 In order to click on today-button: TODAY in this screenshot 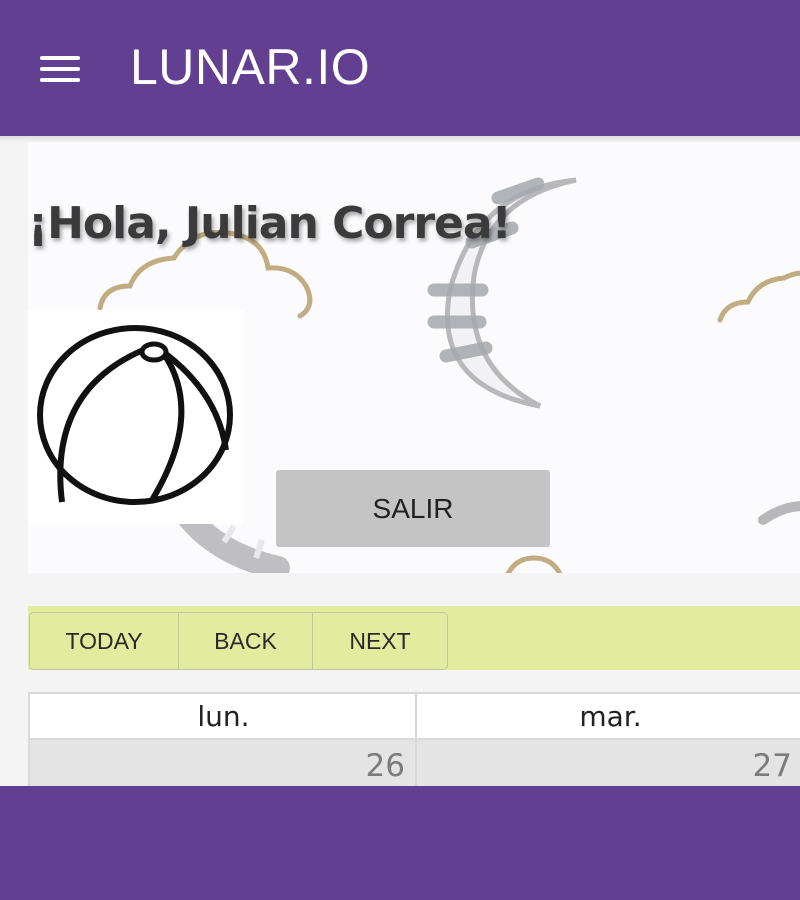, I will do `click(104, 641)`.